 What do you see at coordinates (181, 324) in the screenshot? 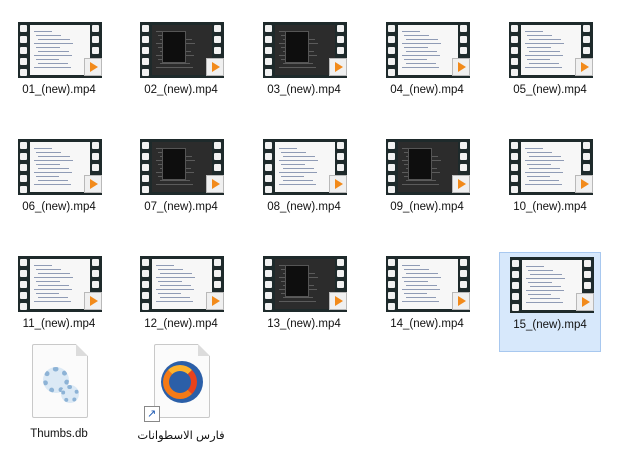
I see `file-name: 12_(new).mp4` at bounding box center [181, 324].